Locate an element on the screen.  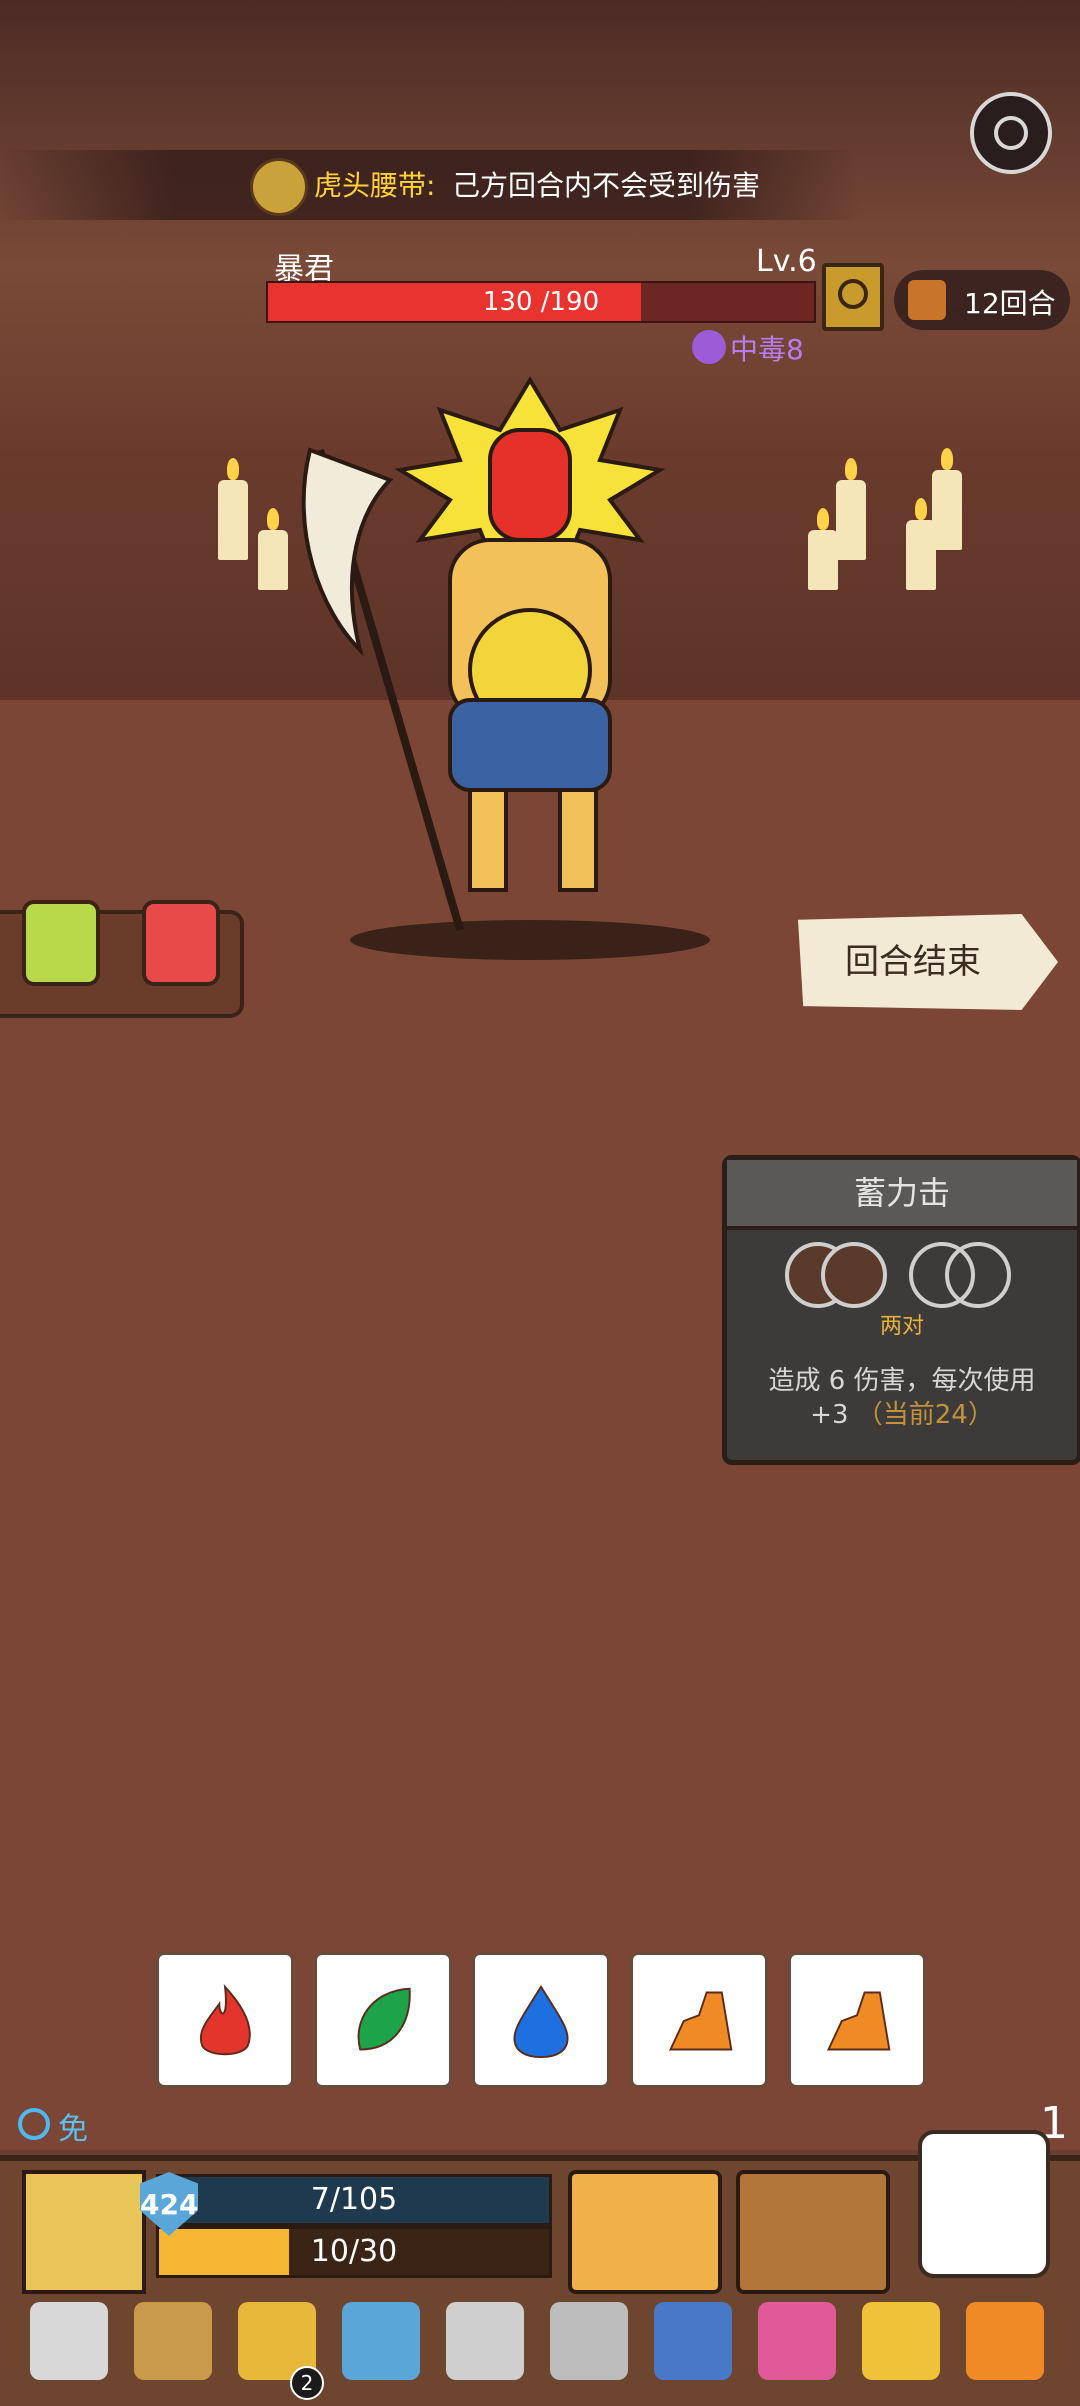
skill-card-header: 蓄力击 is located at coordinates (902, 1195).